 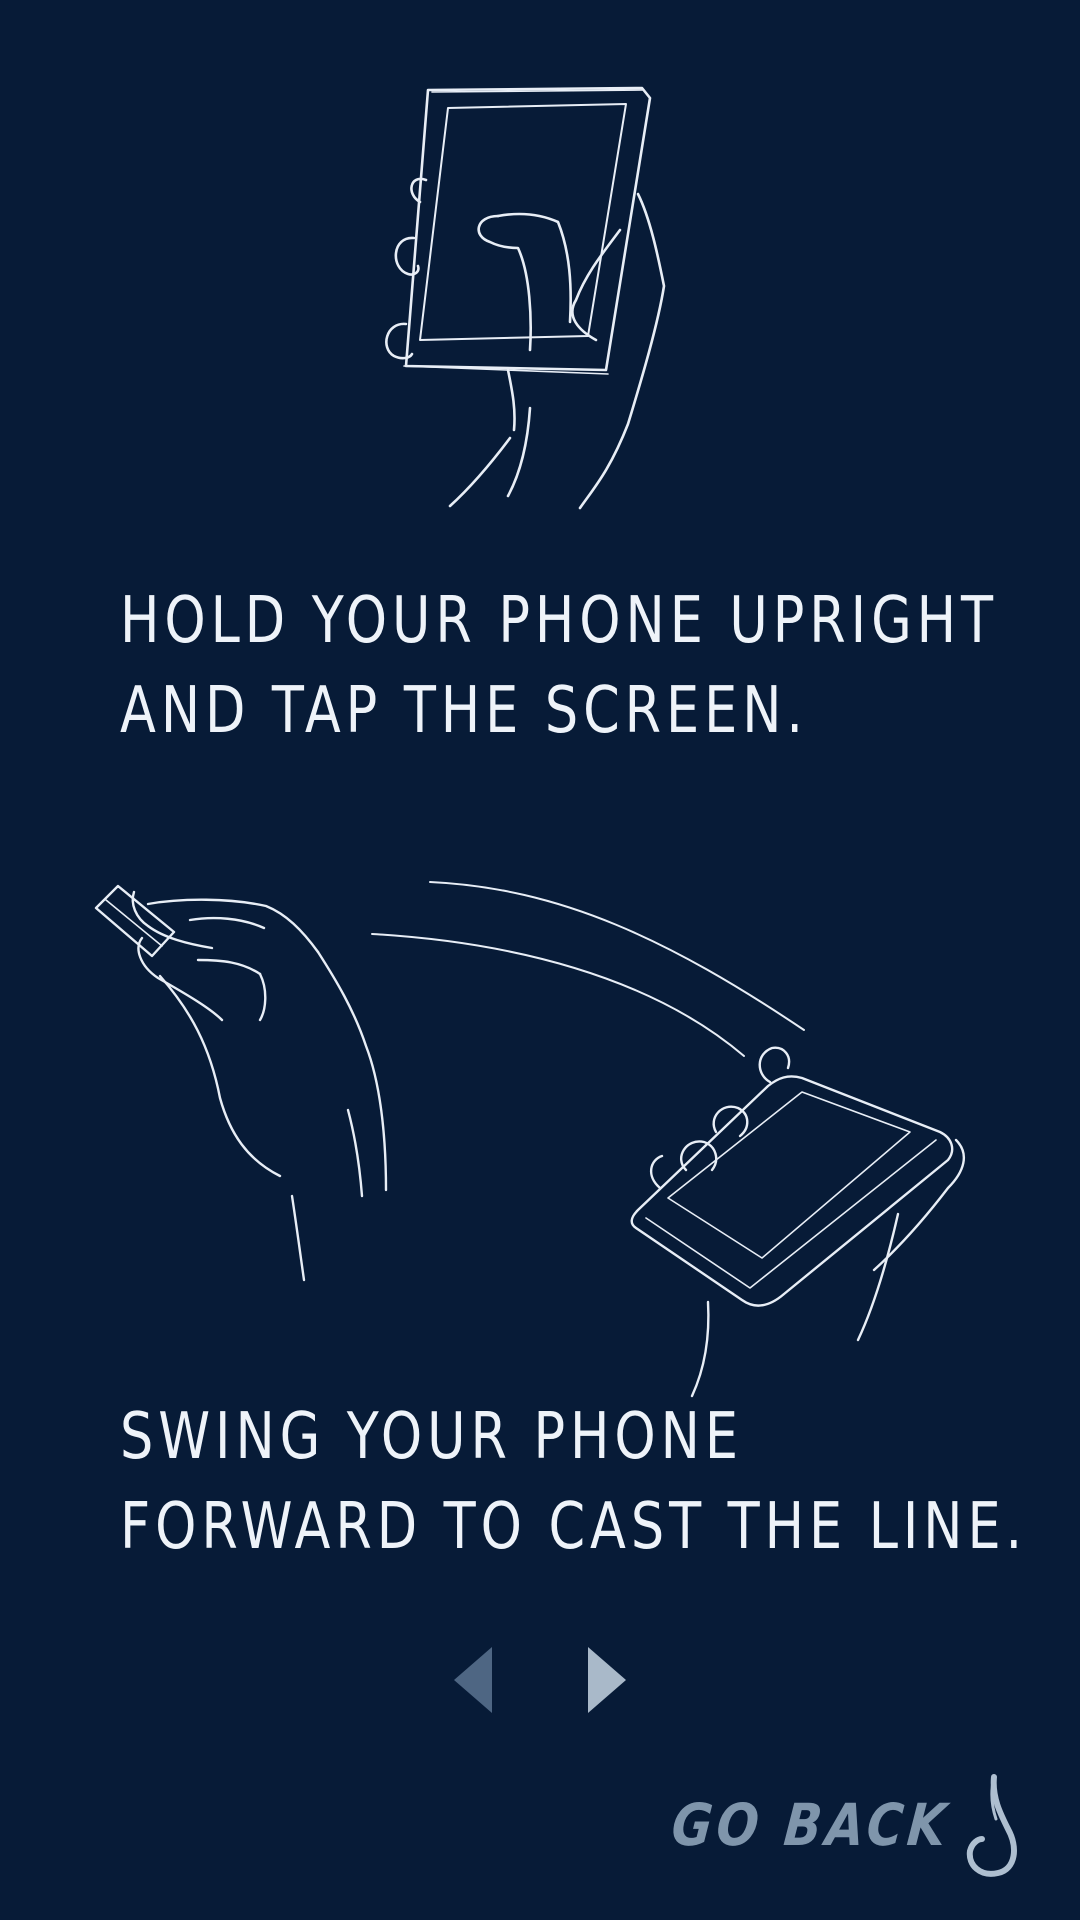 What do you see at coordinates (607, 1680) in the screenshot?
I see `chevron-right-icon` at bounding box center [607, 1680].